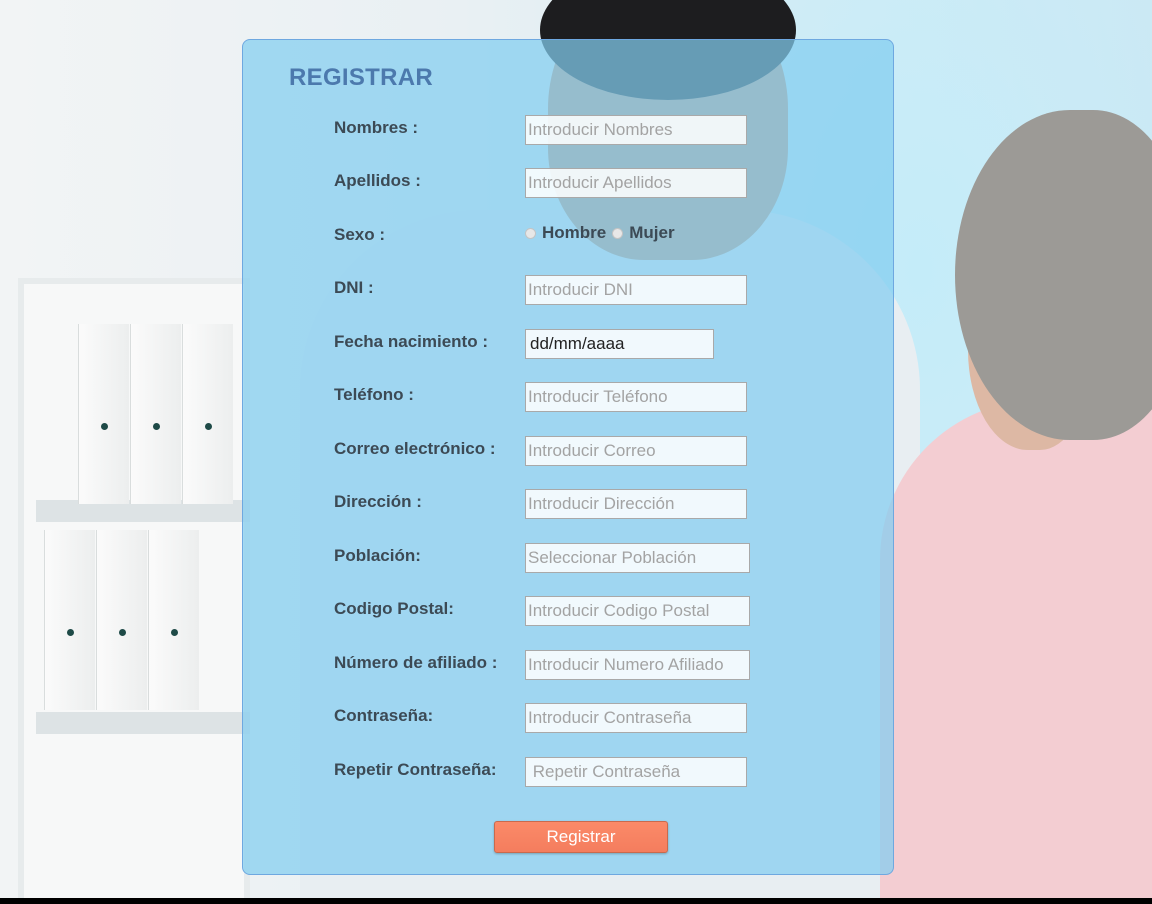 The height and width of the screenshot is (904, 1152). What do you see at coordinates (637, 558) in the screenshot?
I see `poblacion-select` at bounding box center [637, 558].